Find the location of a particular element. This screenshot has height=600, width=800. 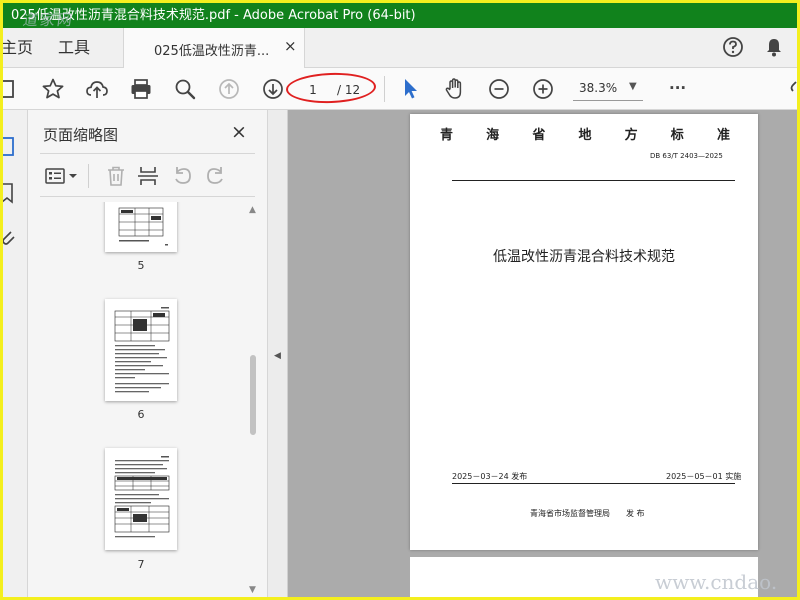

more-tools-button: ··· is located at coordinates (677, 88).